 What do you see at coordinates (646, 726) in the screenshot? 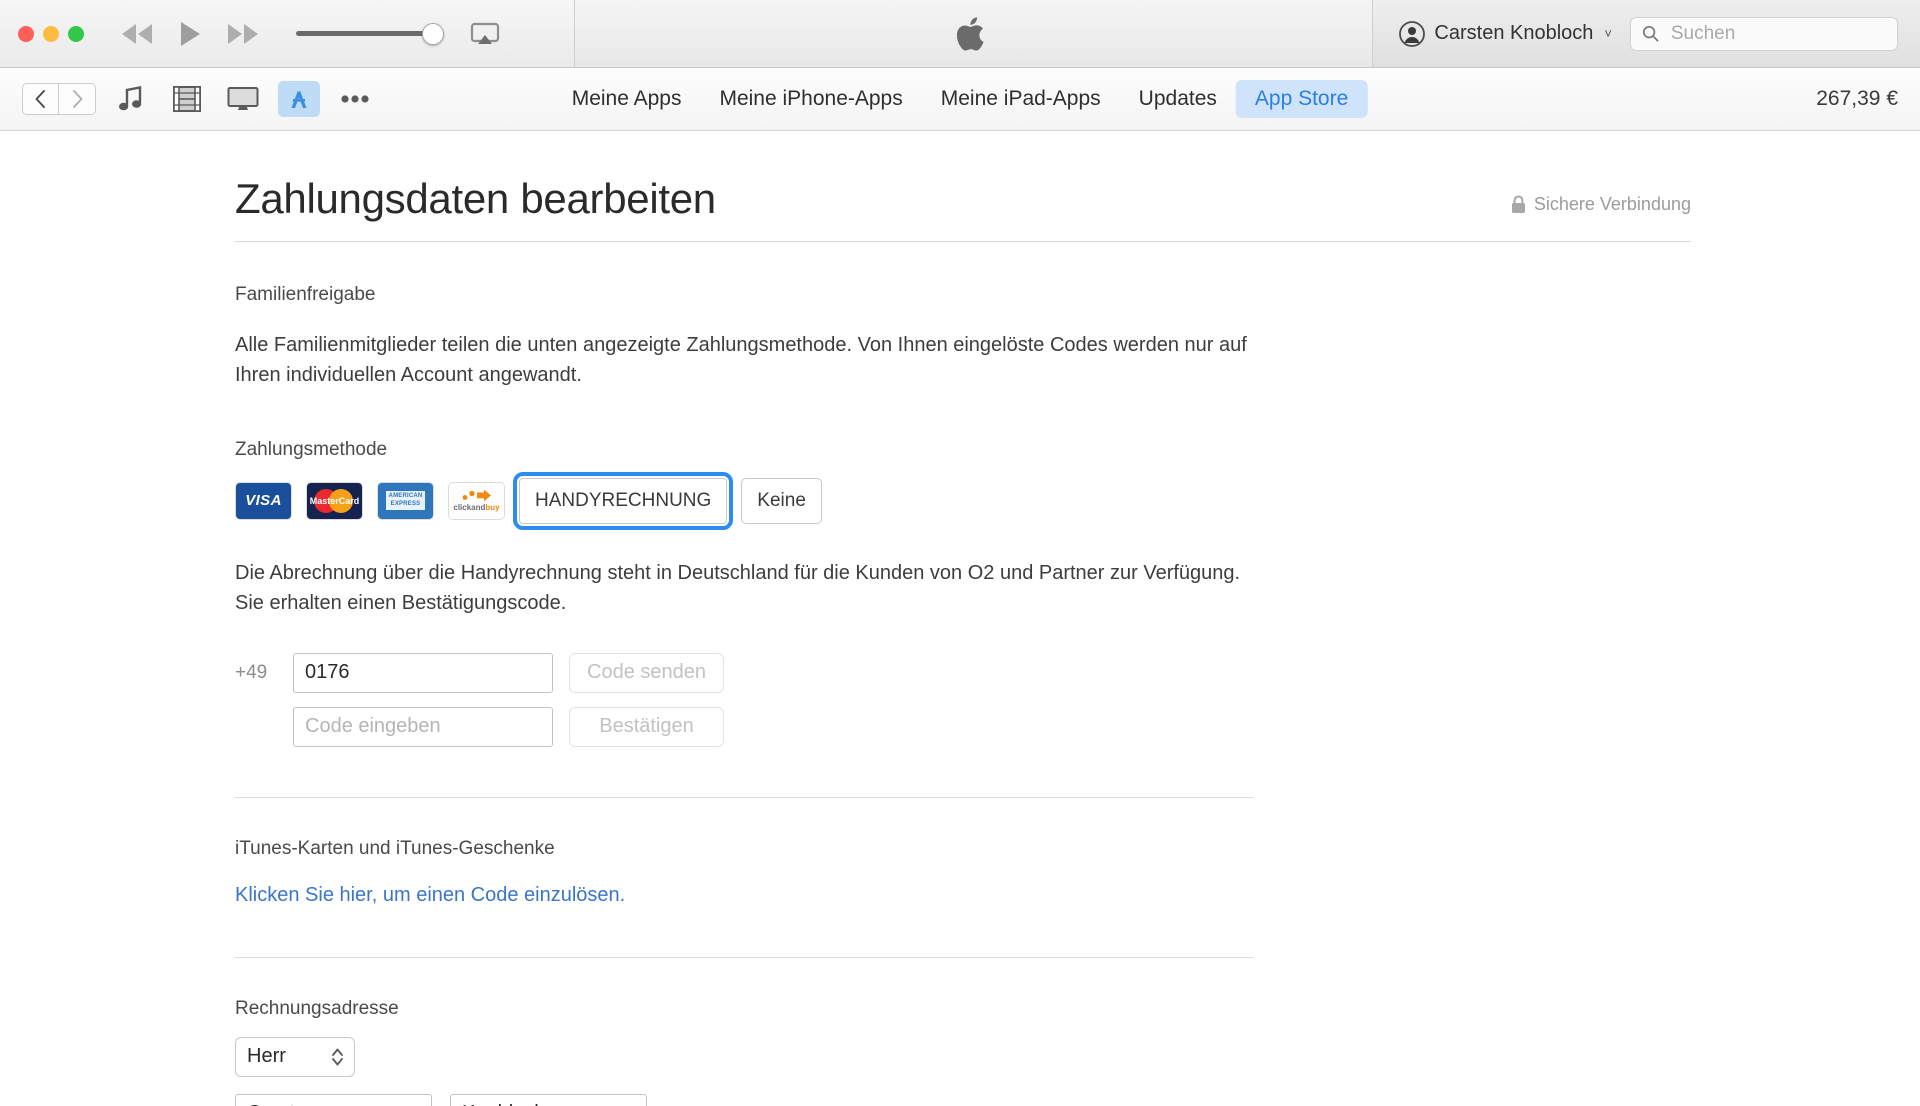
I see `confirm-code-button: Bestätigen` at bounding box center [646, 726].